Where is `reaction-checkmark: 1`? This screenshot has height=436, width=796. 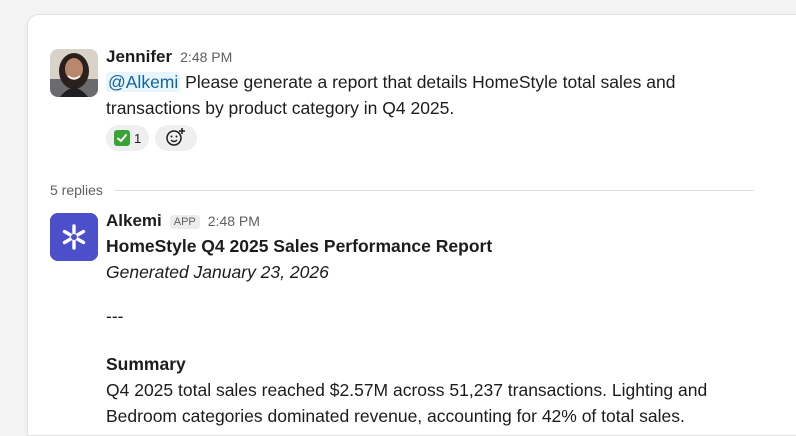
reaction-checkmark: 1 is located at coordinates (128, 138).